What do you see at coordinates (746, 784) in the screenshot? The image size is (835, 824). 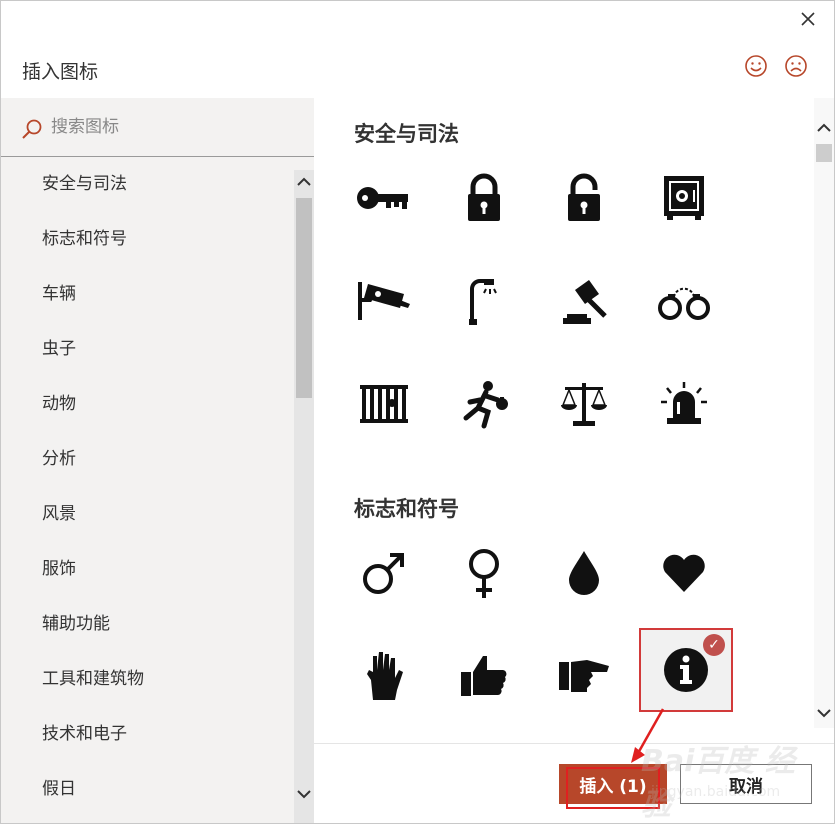 I see `cancel-button: 取消` at bounding box center [746, 784].